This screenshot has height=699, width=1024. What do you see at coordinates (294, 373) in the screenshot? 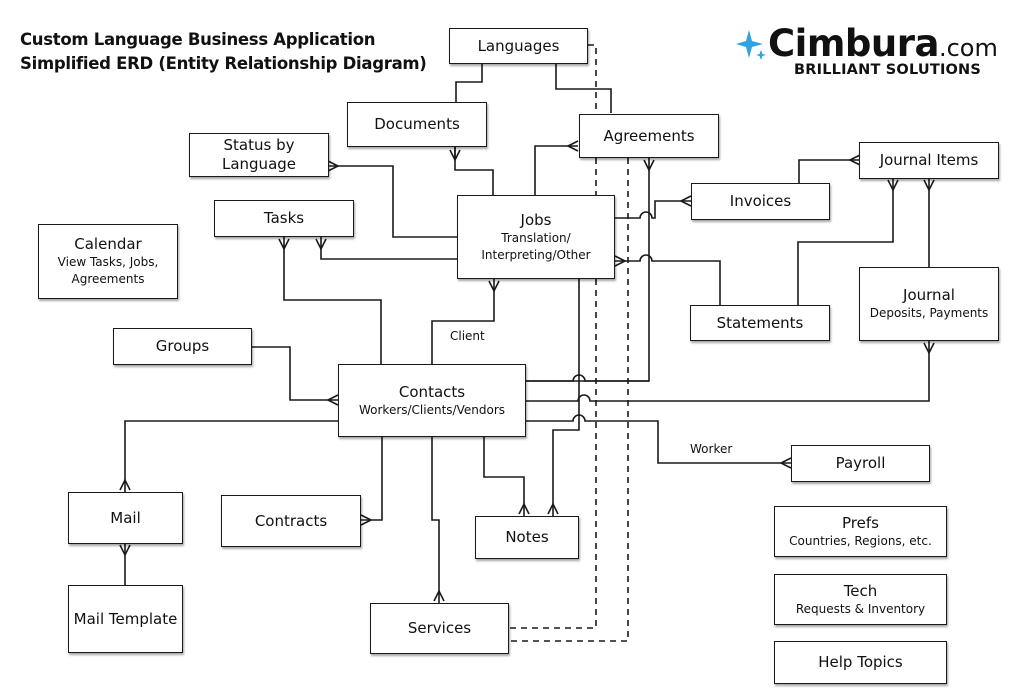
I see `line-groups-contacts` at bounding box center [294, 373].